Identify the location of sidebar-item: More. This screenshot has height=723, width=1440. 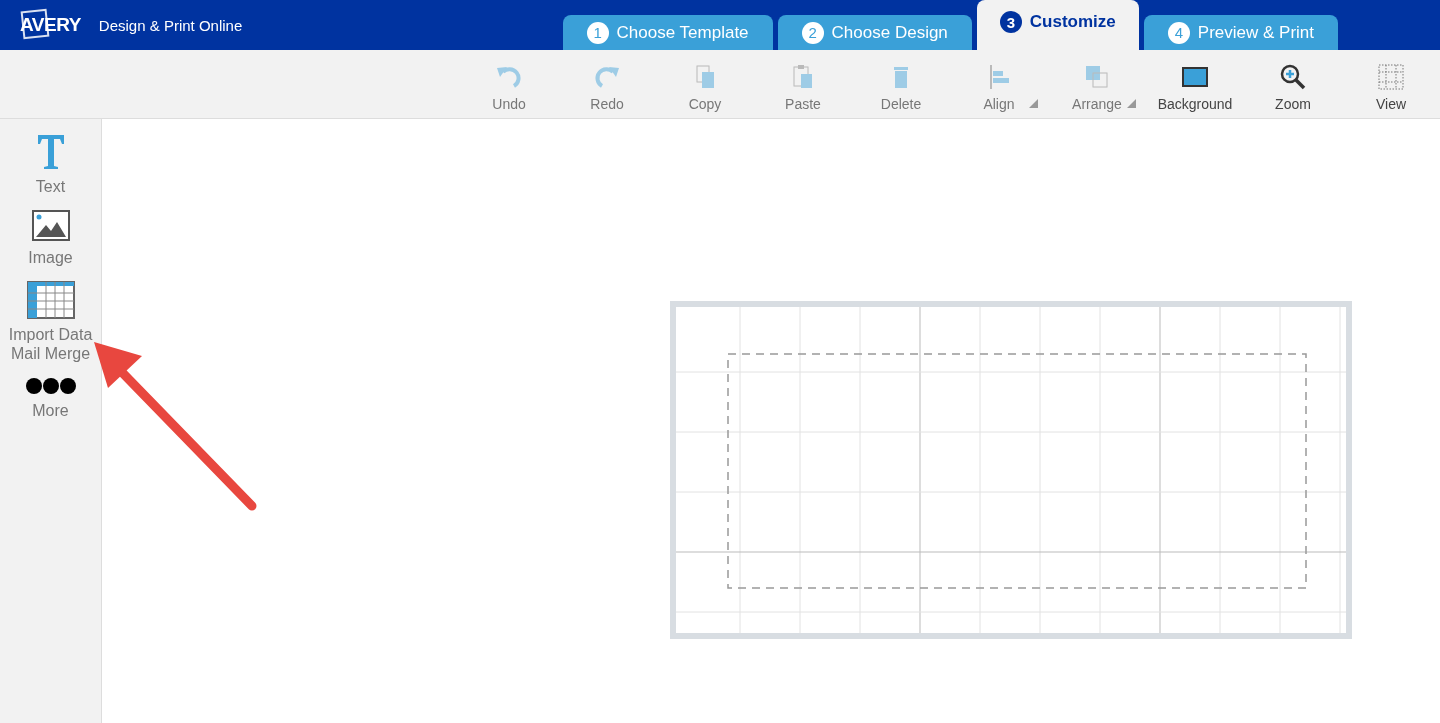
(50, 398).